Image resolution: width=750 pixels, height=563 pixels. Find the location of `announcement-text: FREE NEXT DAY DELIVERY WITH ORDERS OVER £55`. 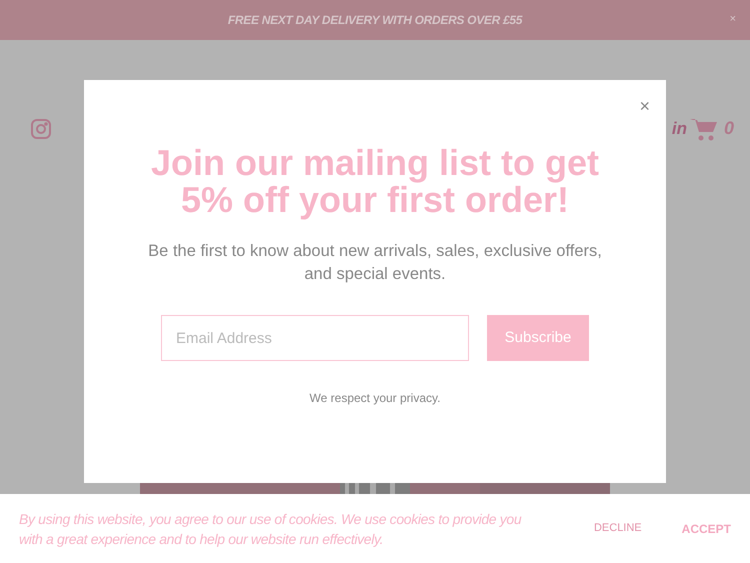

announcement-text: FREE NEXT DAY DELIVERY WITH ORDERS OVER £55 is located at coordinates (375, 20).